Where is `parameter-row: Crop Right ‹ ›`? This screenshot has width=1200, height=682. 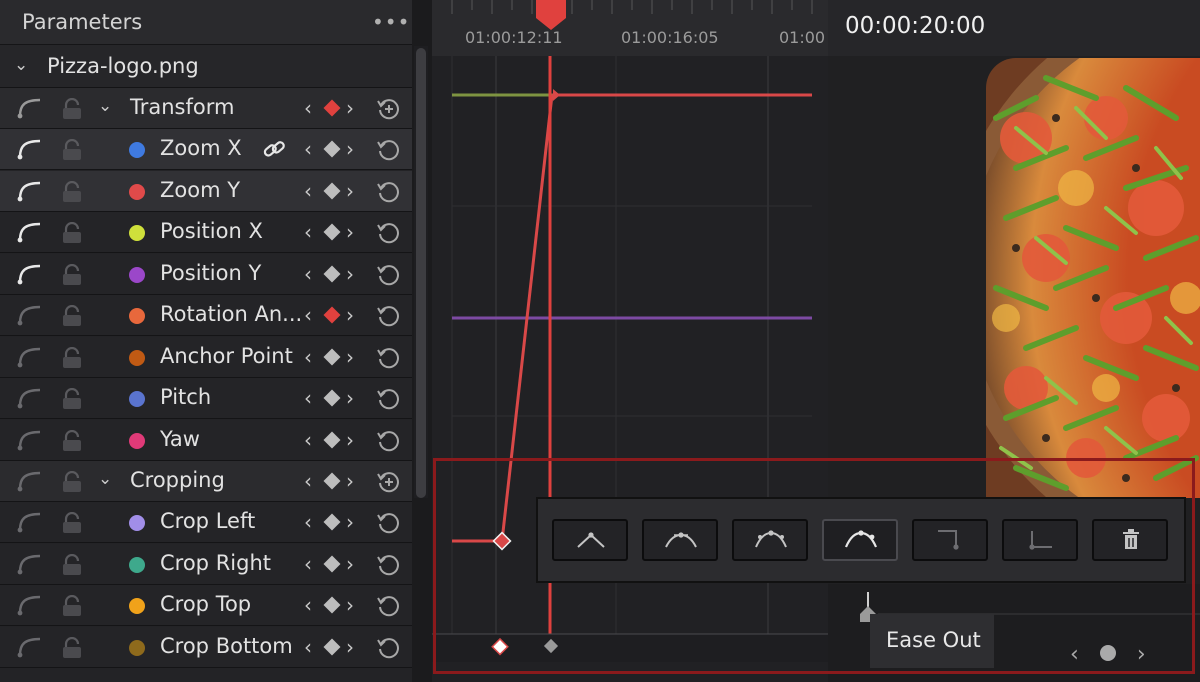 parameter-row: Crop Right ‹ › is located at coordinates (206, 564).